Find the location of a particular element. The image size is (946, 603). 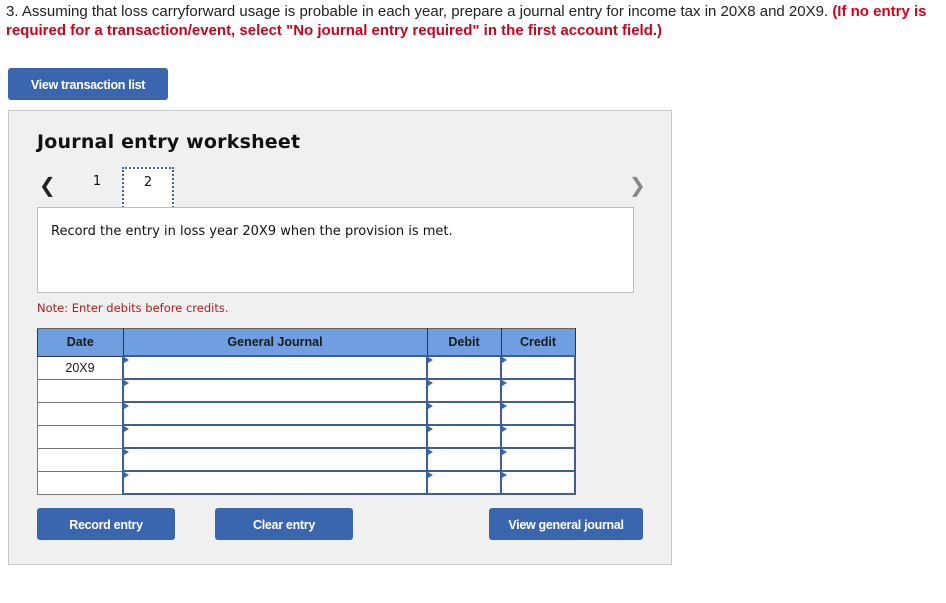

header-date: Date is located at coordinates (80, 342).